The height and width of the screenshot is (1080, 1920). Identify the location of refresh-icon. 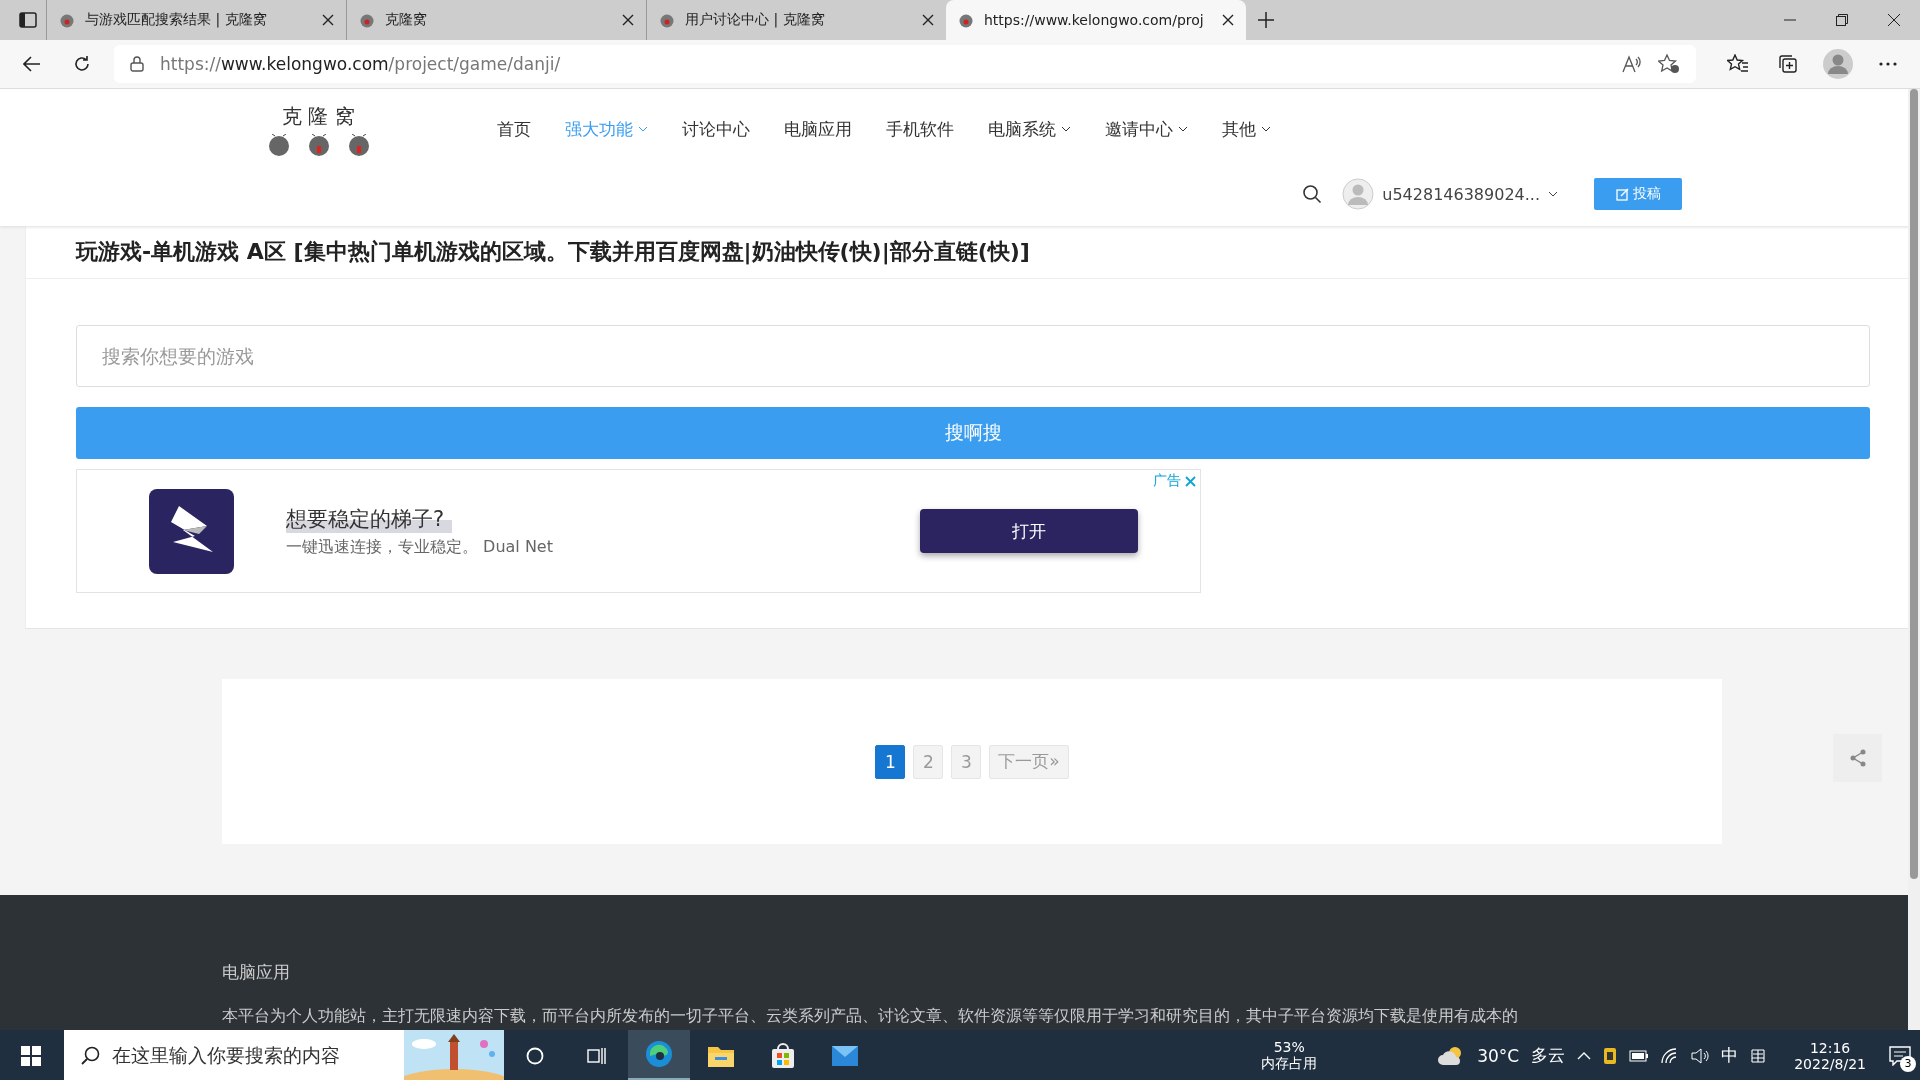
(82, 64).